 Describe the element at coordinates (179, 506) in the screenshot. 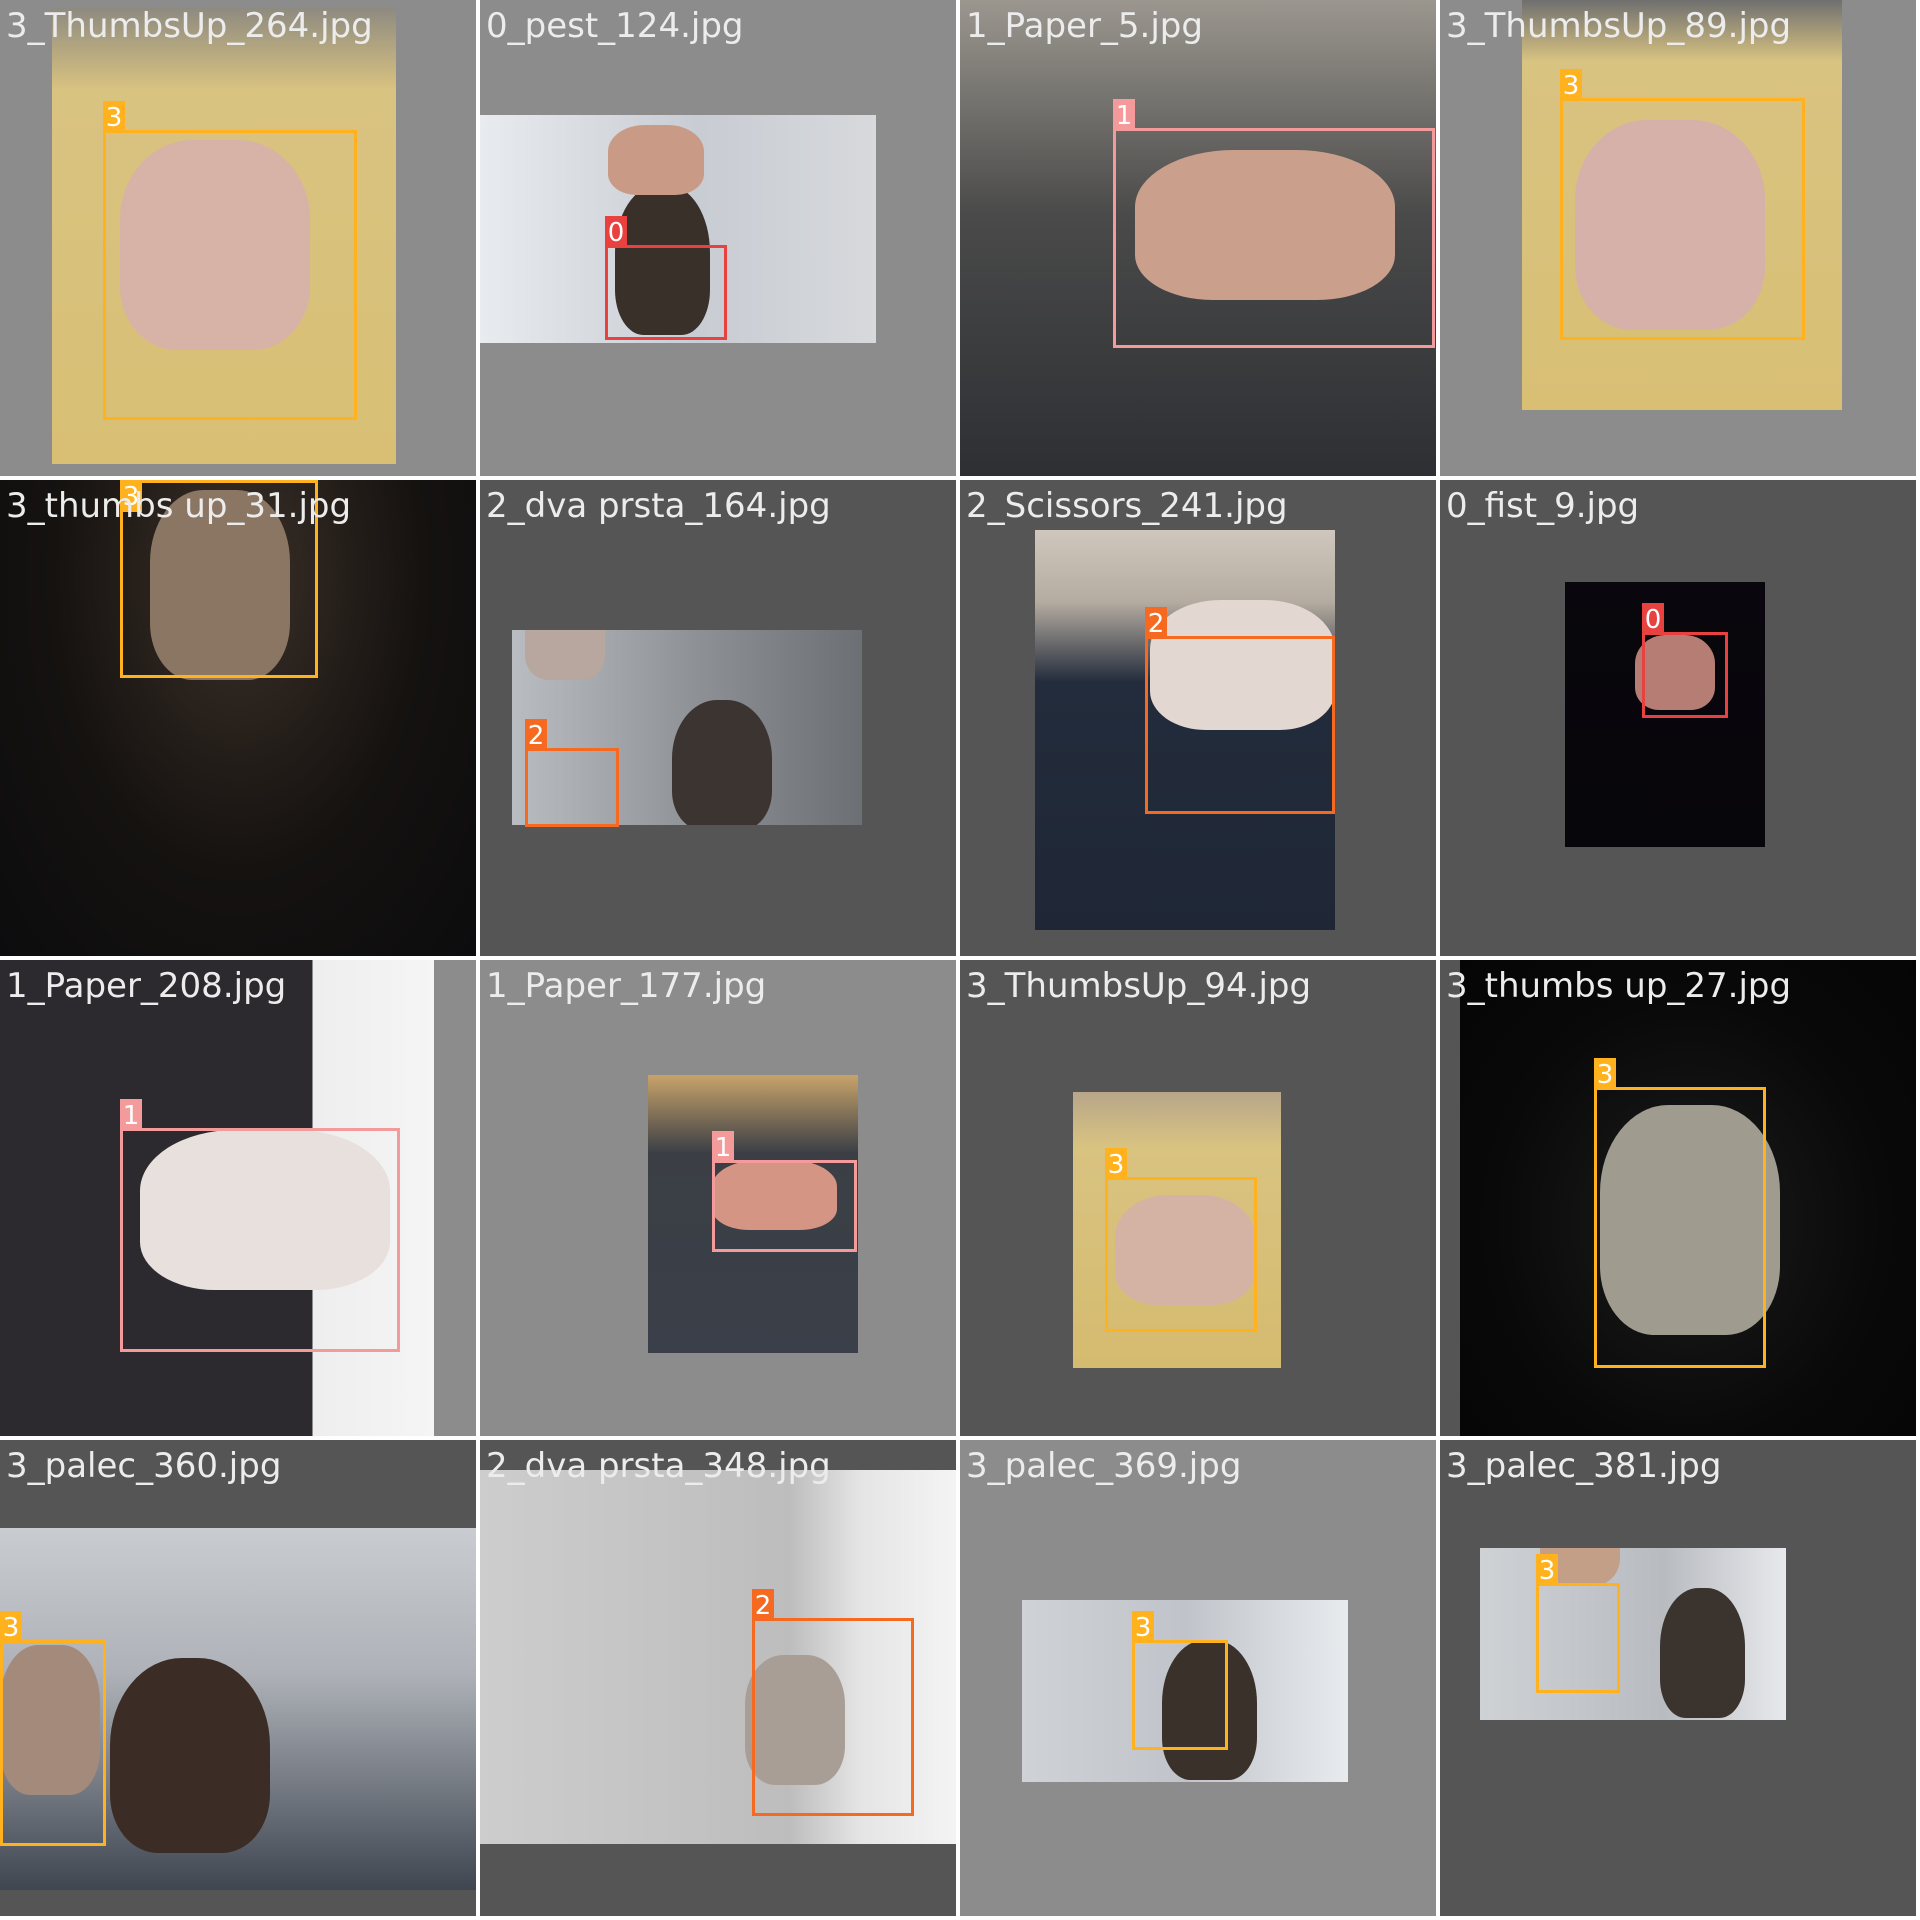

I see `tile-filename: 3_thumbs up_31.jpg` at that location.